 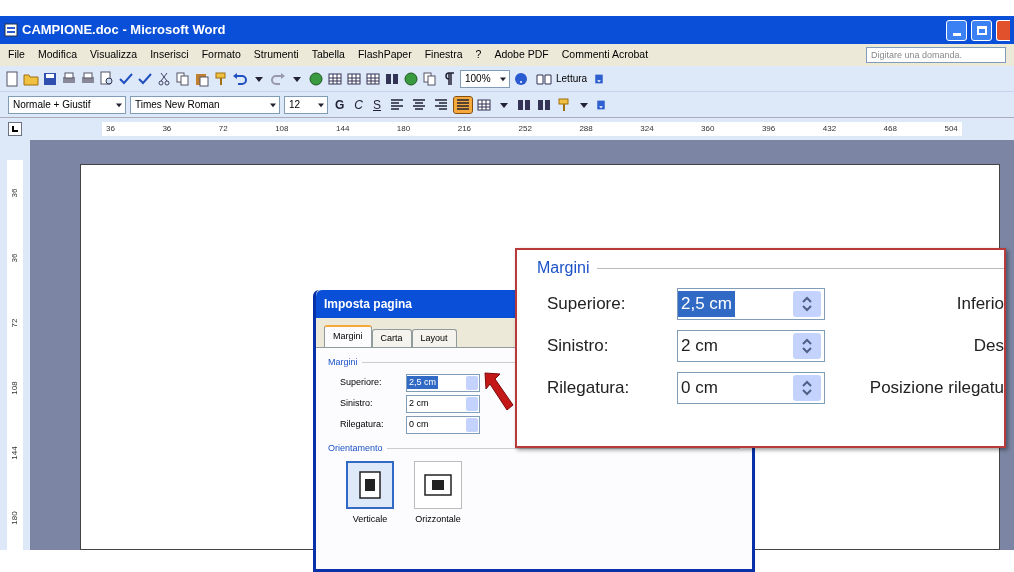 What do you see at coordinates (169, 55) in the screenshot?
I see `menu-item: Inserisci` at bounding box center [169, 55].